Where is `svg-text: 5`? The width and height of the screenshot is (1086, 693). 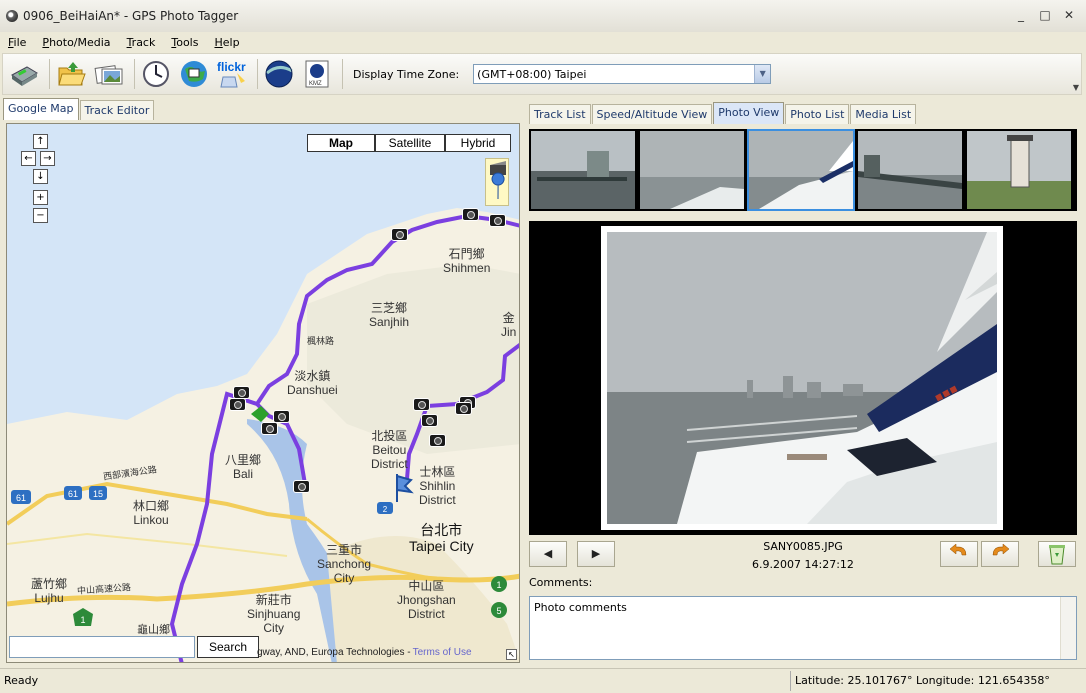 svg-text: 5 is located at coordinates (498, 611).